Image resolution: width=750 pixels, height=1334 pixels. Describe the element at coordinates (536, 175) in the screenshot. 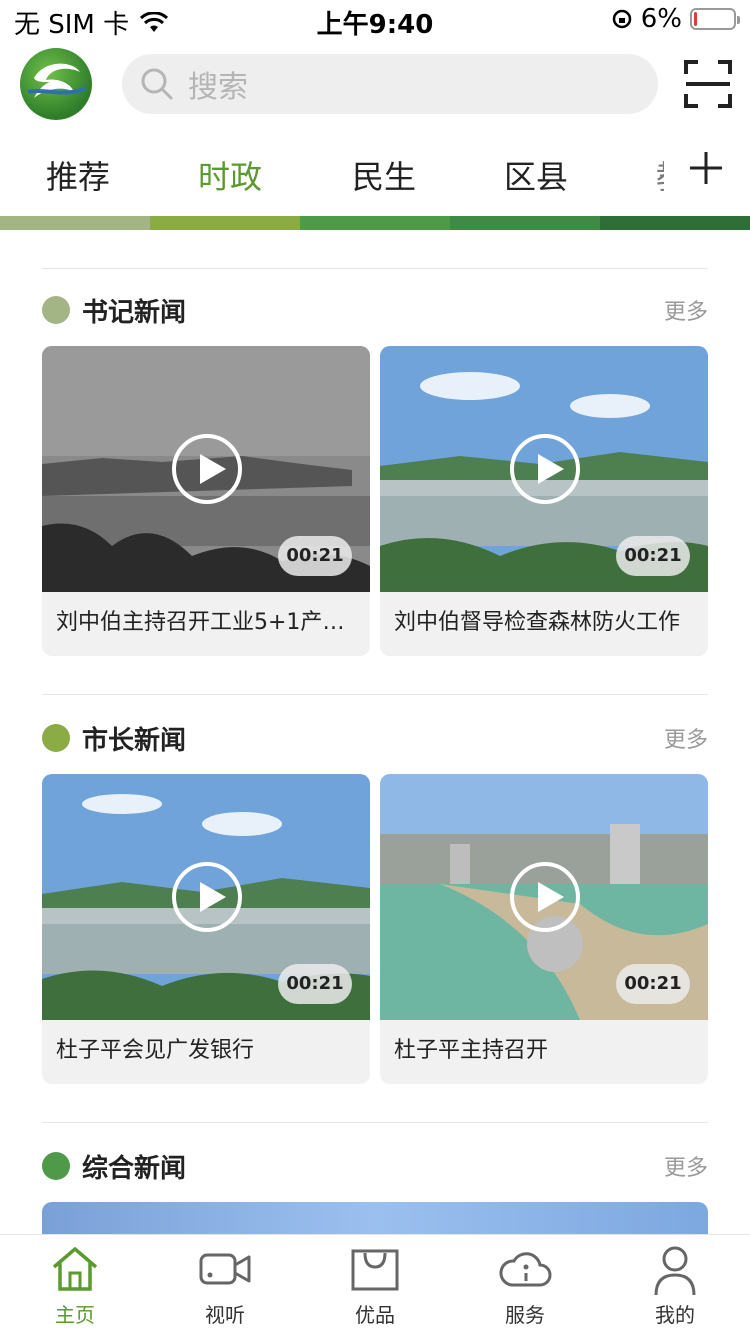

I see `tab-districts: 区县` at that location.